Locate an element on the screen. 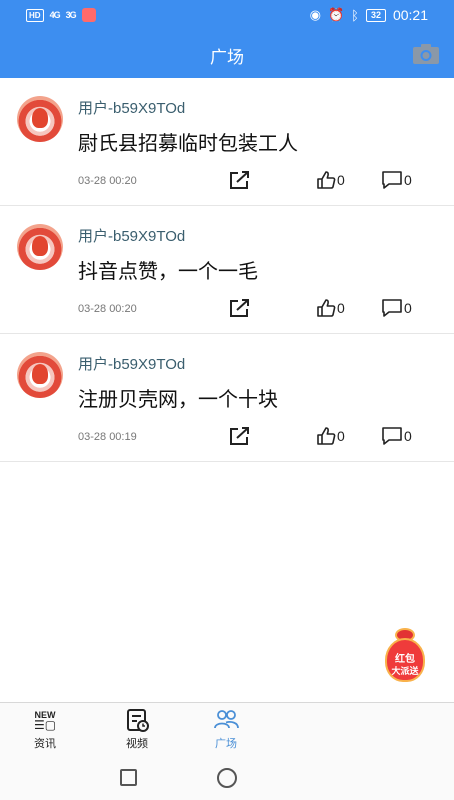  alarm-icon: ⏰ is located at coordinates (336, 14).